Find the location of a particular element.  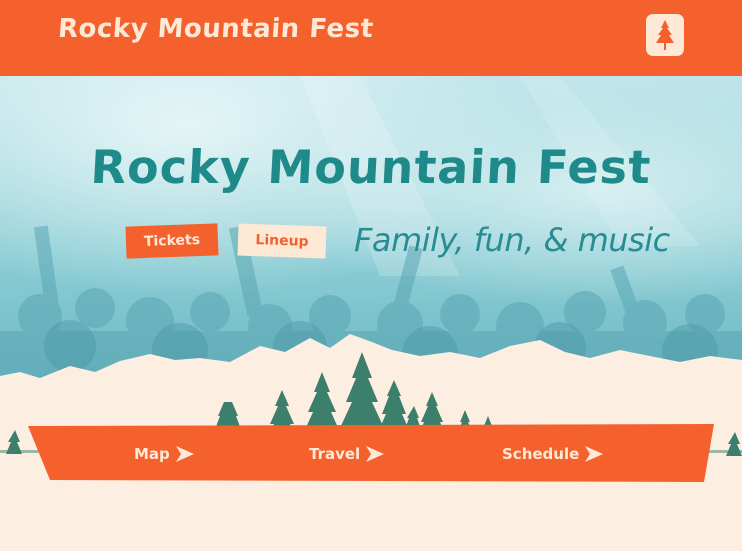

nav-map-label: Map is located at coordinates (152, 454).